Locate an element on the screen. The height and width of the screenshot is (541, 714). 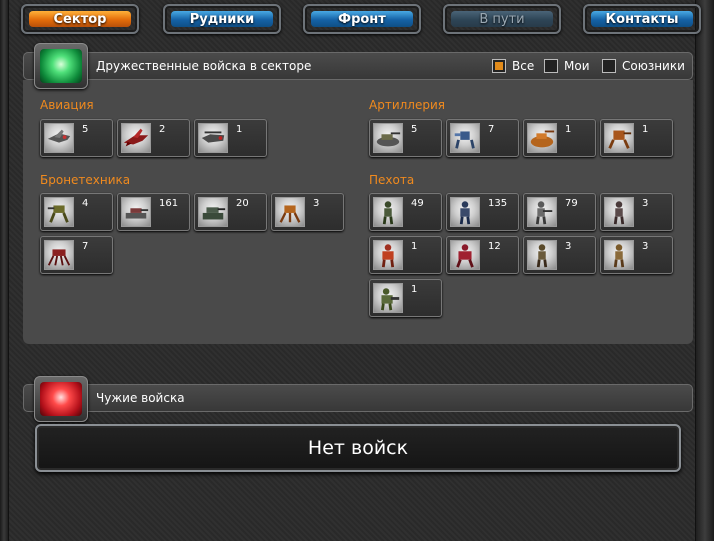
filter-all: Все is located at coordinates (513, 66).